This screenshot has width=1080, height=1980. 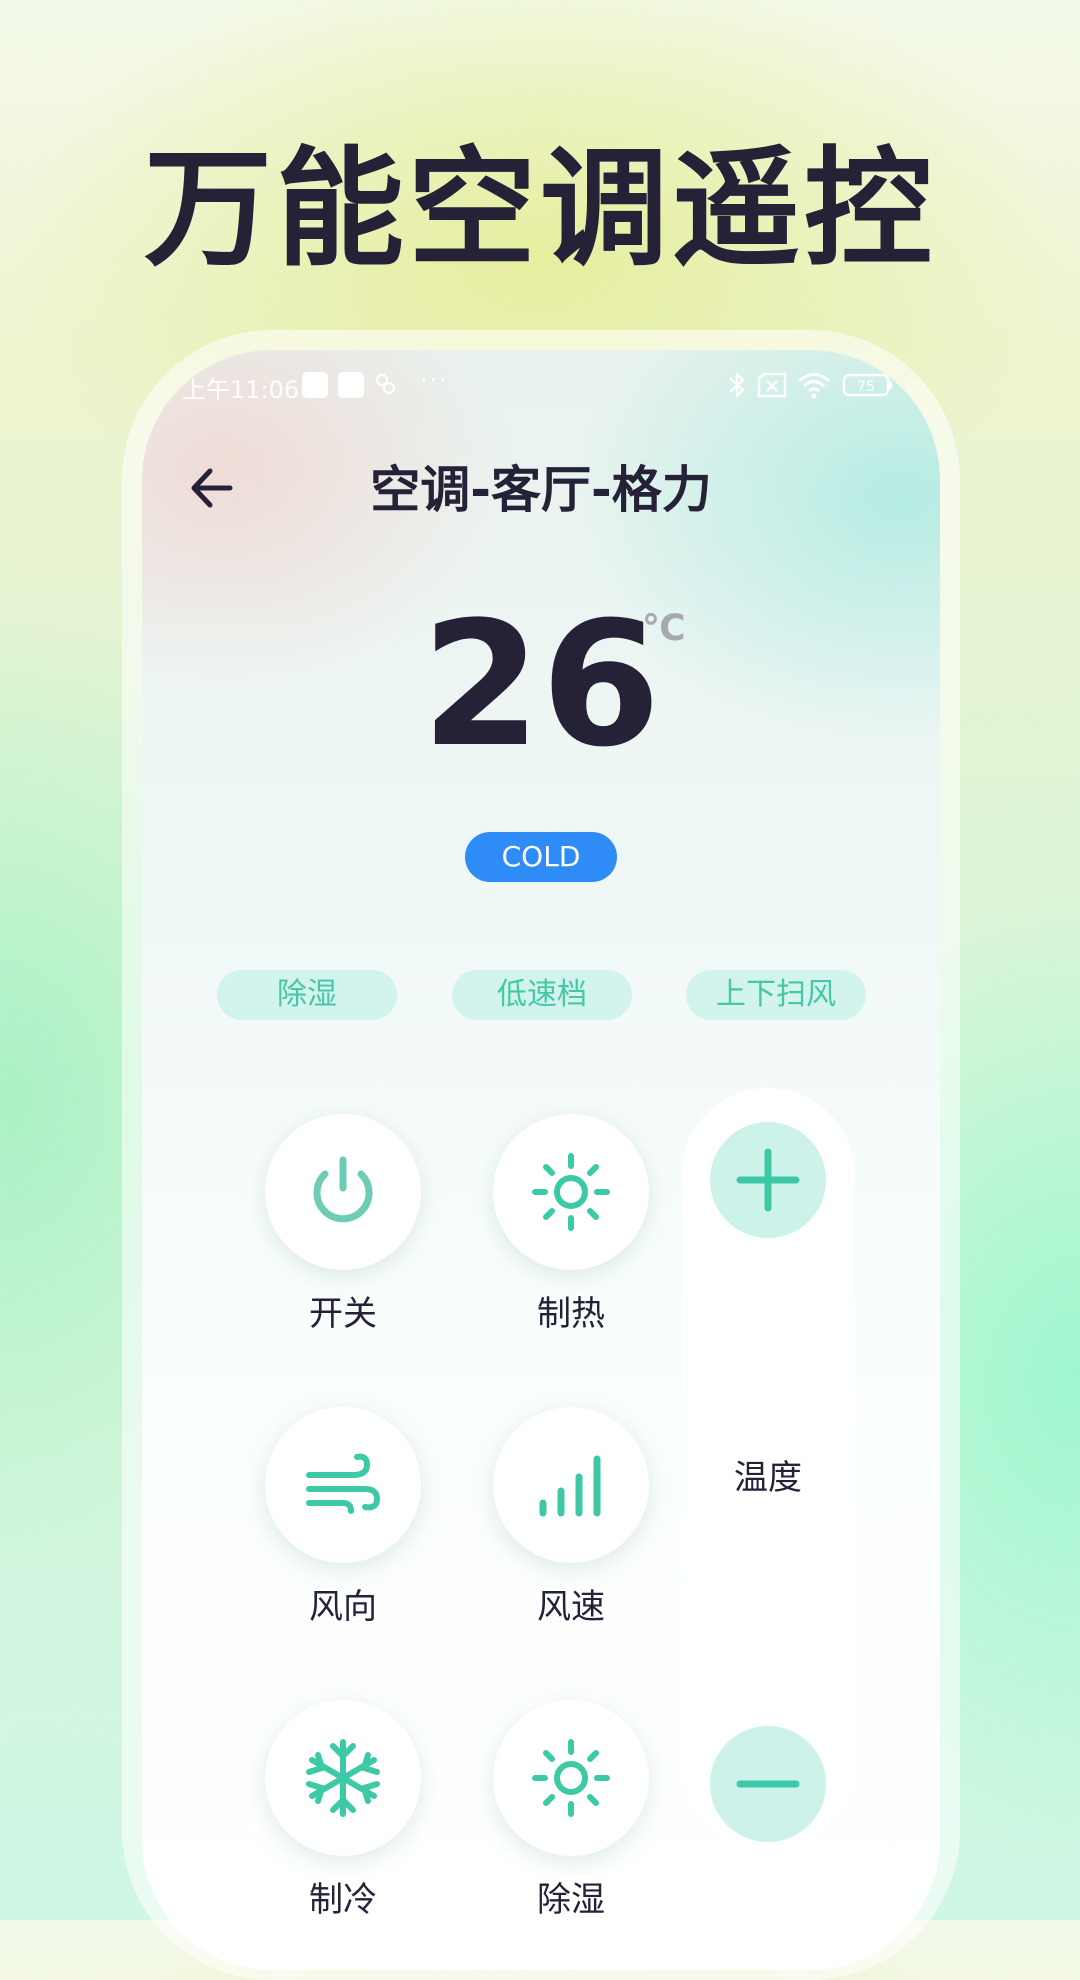 What do you see at coordinates (343, 1900) in the screenshot?
I see `cool-label: 制冷` at bounding box center [343, 1900].